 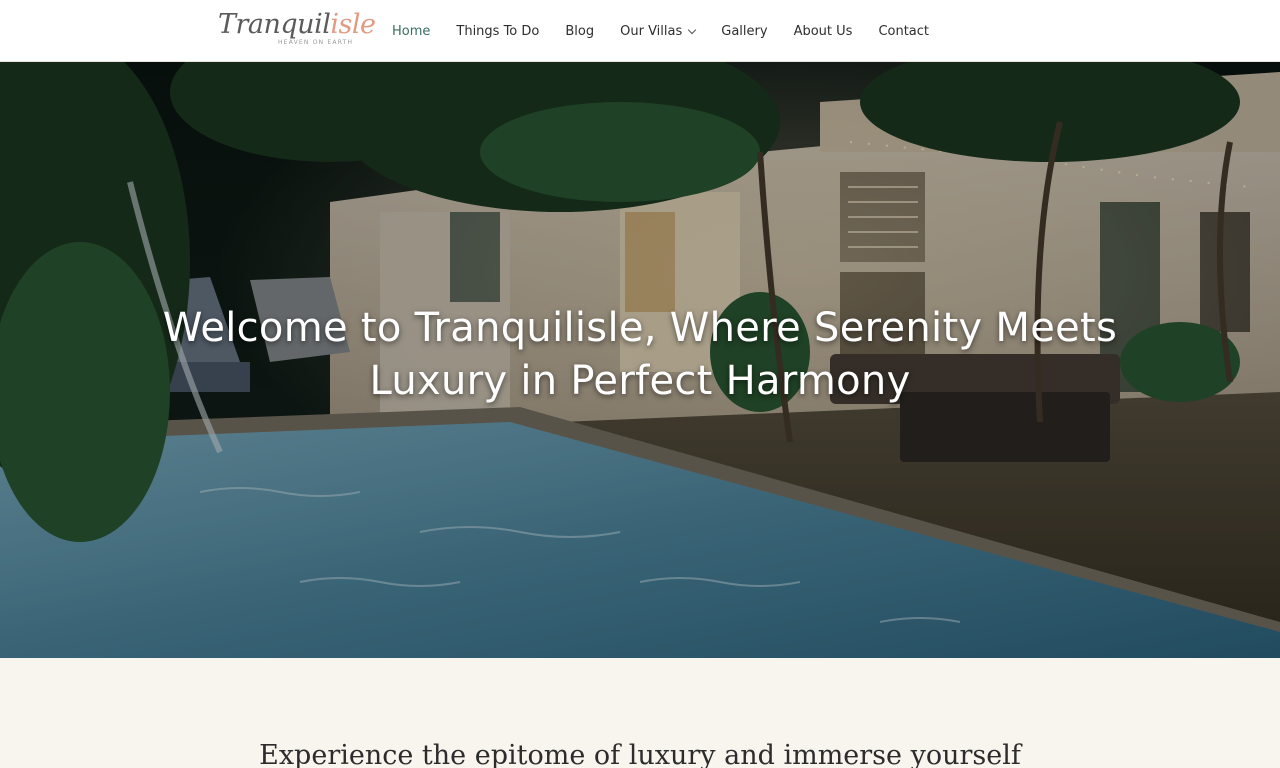 I want to click on nav-about-us: About Us, so click(x=823, y=31).